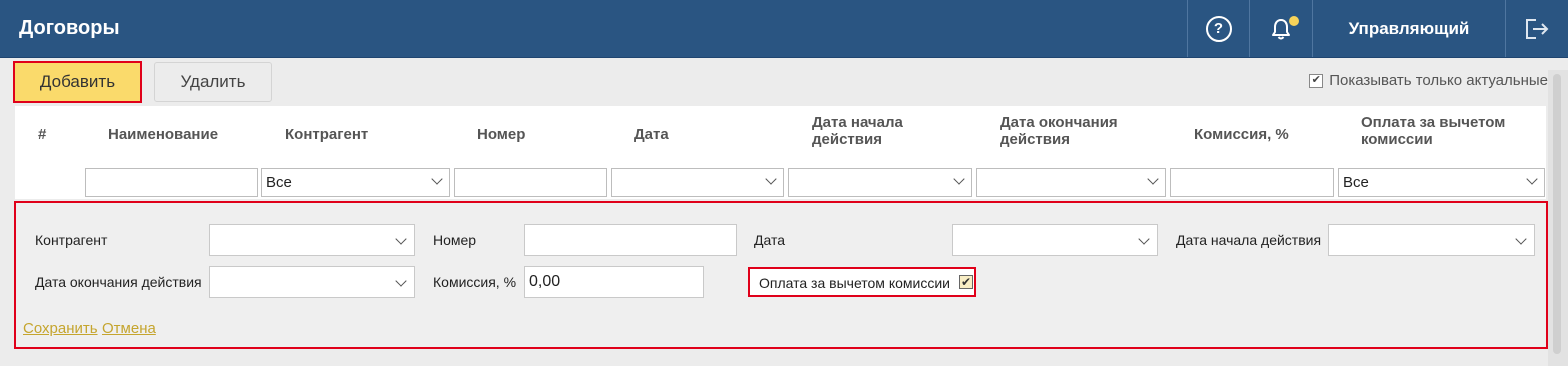 The image size is (1568, 366). What do you see at coordinates (1241, 134) in the screenshot?
I see `column-header-commission: Комиссия, %` at bounding box center [1241, 134].